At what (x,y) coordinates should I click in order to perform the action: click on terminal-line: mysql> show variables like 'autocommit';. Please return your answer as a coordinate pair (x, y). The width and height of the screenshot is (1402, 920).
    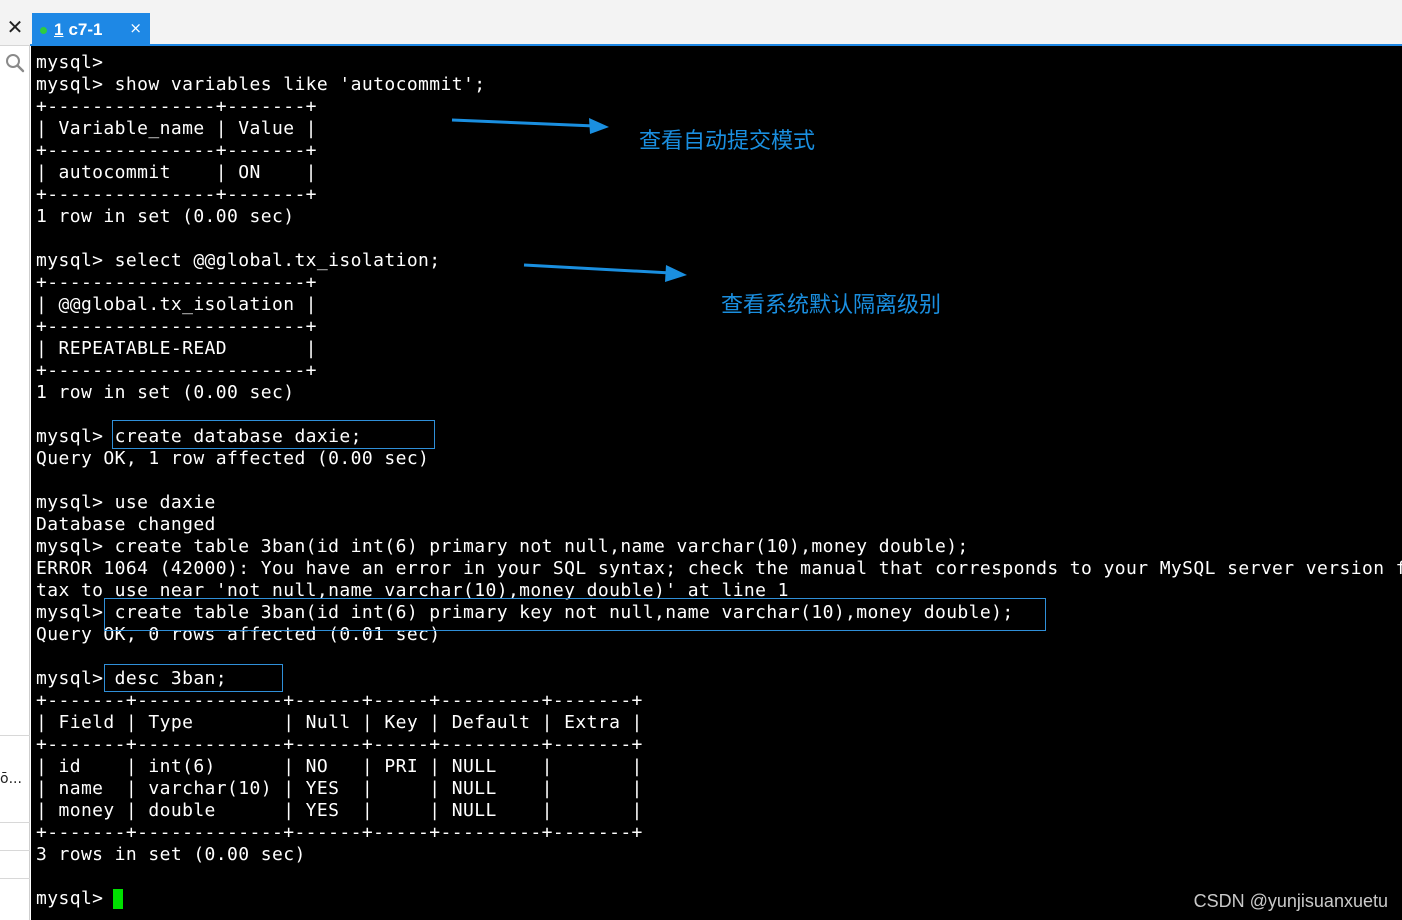
    Looking at the image, I should click on (261, 84).